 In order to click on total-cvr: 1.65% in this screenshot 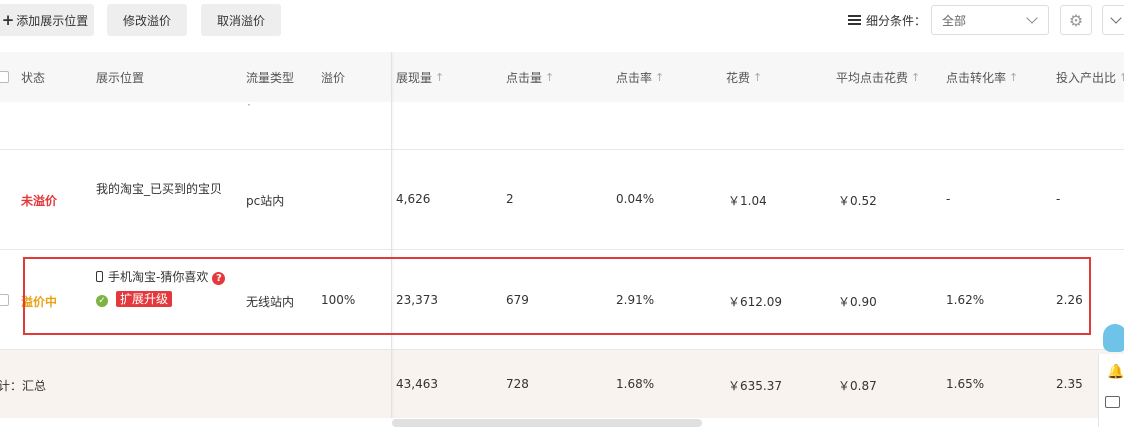, I will do `click(965, 384)`.